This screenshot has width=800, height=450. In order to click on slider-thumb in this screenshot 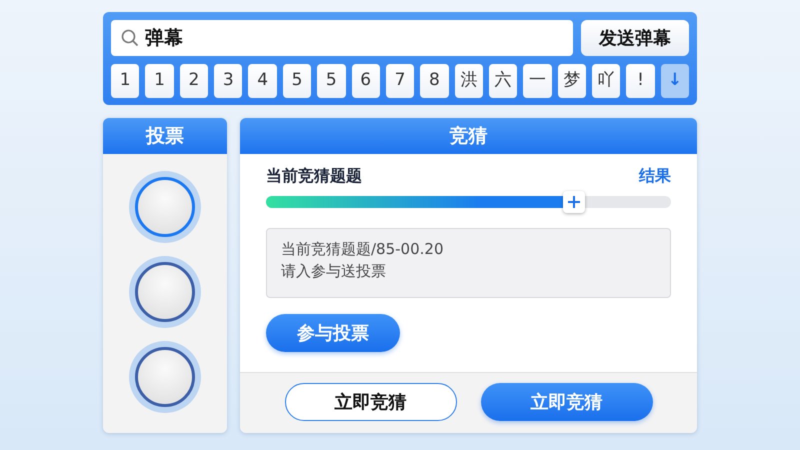, I will do `click(573, 202)`.